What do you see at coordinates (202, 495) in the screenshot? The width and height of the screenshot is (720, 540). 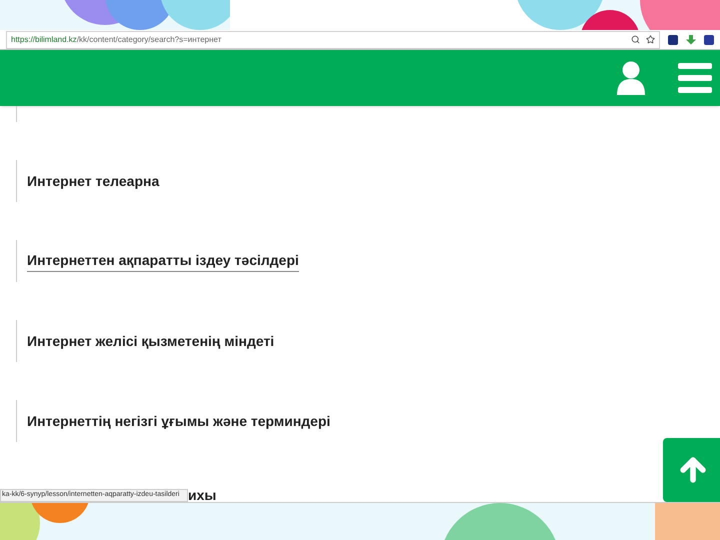 I see `result-link: ихы` at bounding box center [202, 495].